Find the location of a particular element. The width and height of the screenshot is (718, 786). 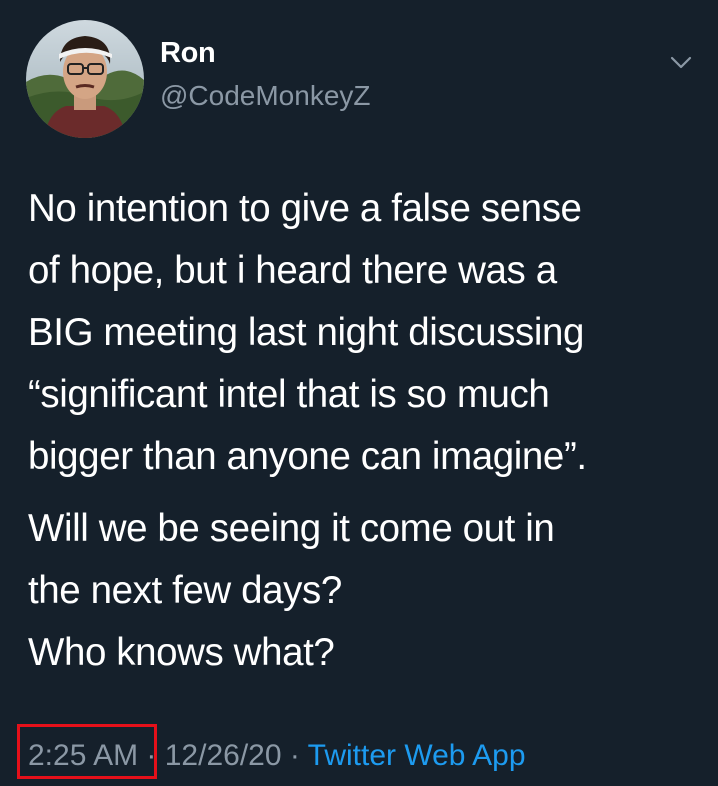

chevron-down-icon is located at coordinates (681, 63).